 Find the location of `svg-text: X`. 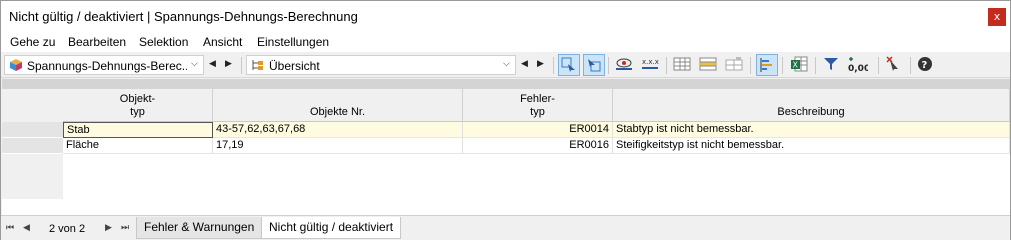

svg-text: X is located at coordinates (796, 65).